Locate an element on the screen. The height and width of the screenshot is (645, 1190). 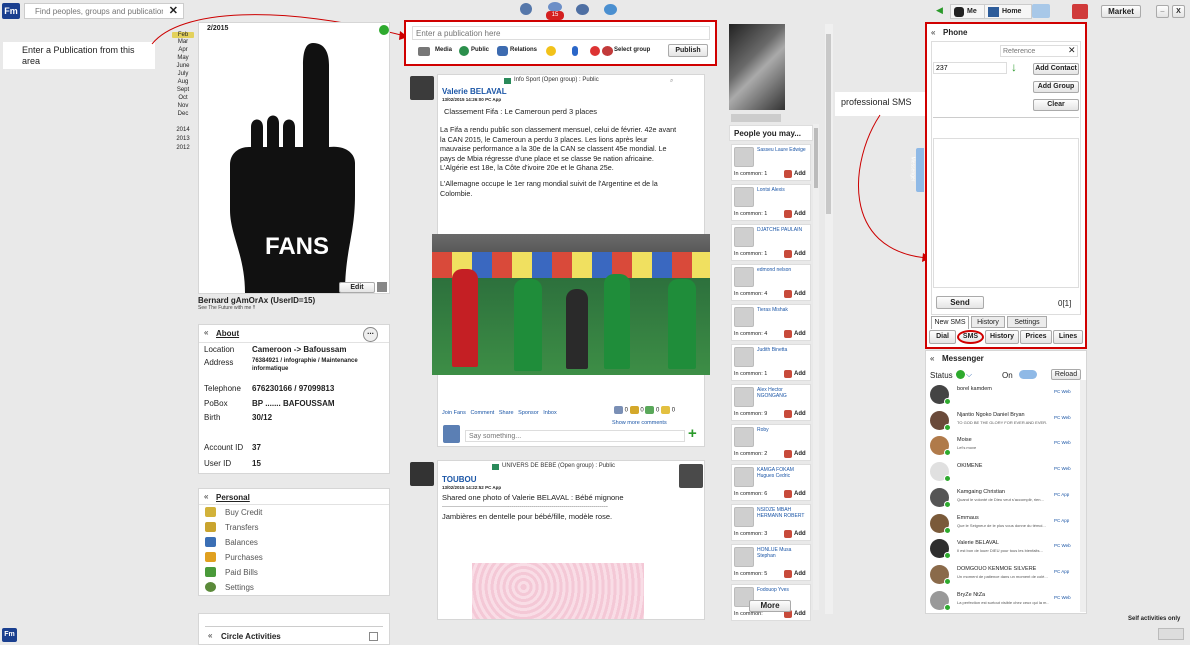
public-button: Public is located at coordinates (480, 50).